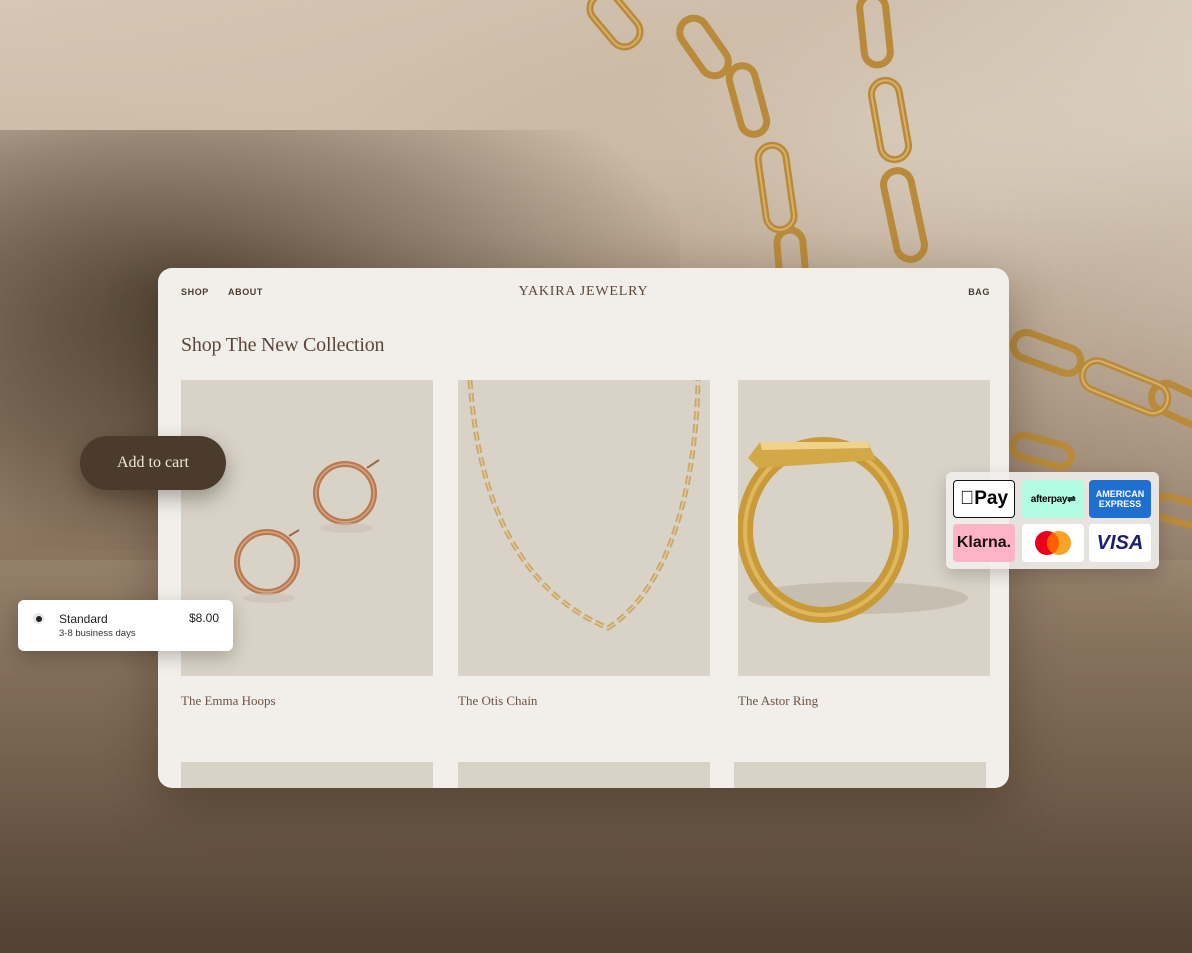  What do you see at coordinates (987, 498) in the screenshot?
I see `apple-pay-label: Pay` at bounding box center [987, 498].